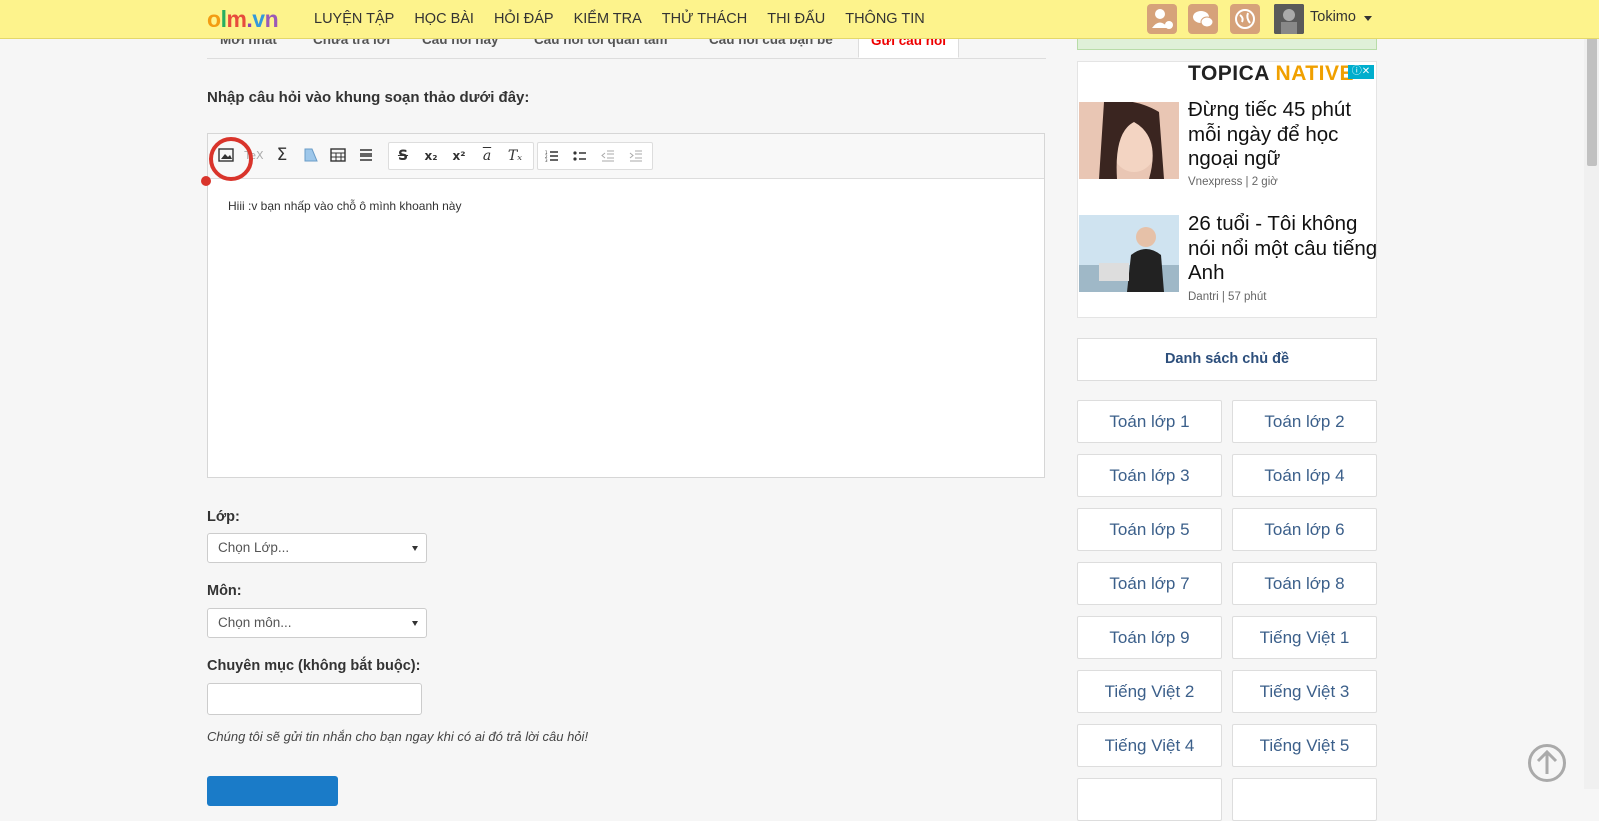  Describe the element at coordinates (608, 156) in the screenshot. I see `outdent-icon` at that location.